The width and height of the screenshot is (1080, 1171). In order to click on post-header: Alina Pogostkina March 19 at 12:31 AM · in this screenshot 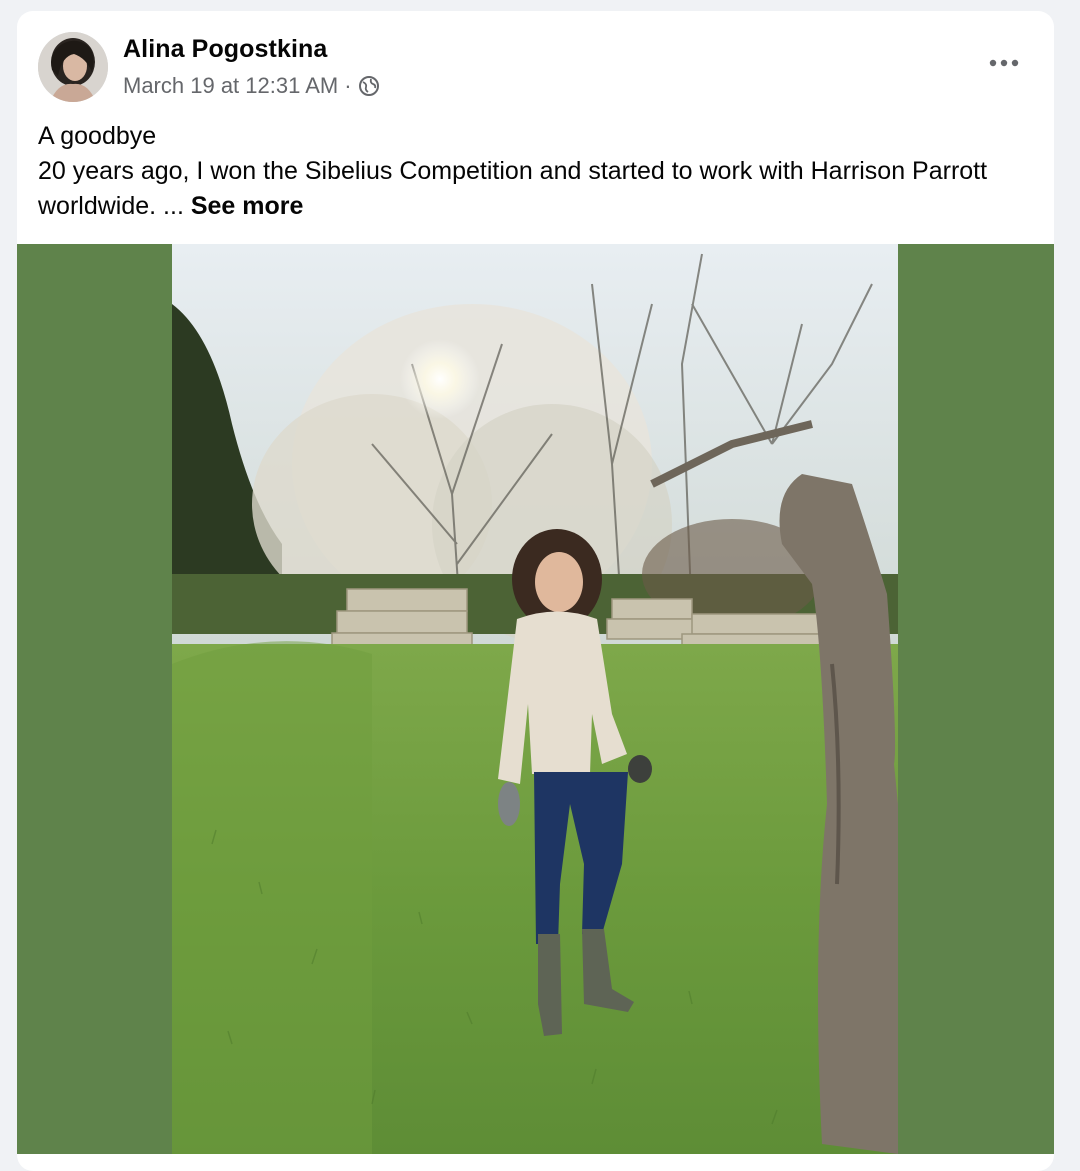, I will do `click(535, 66)`.